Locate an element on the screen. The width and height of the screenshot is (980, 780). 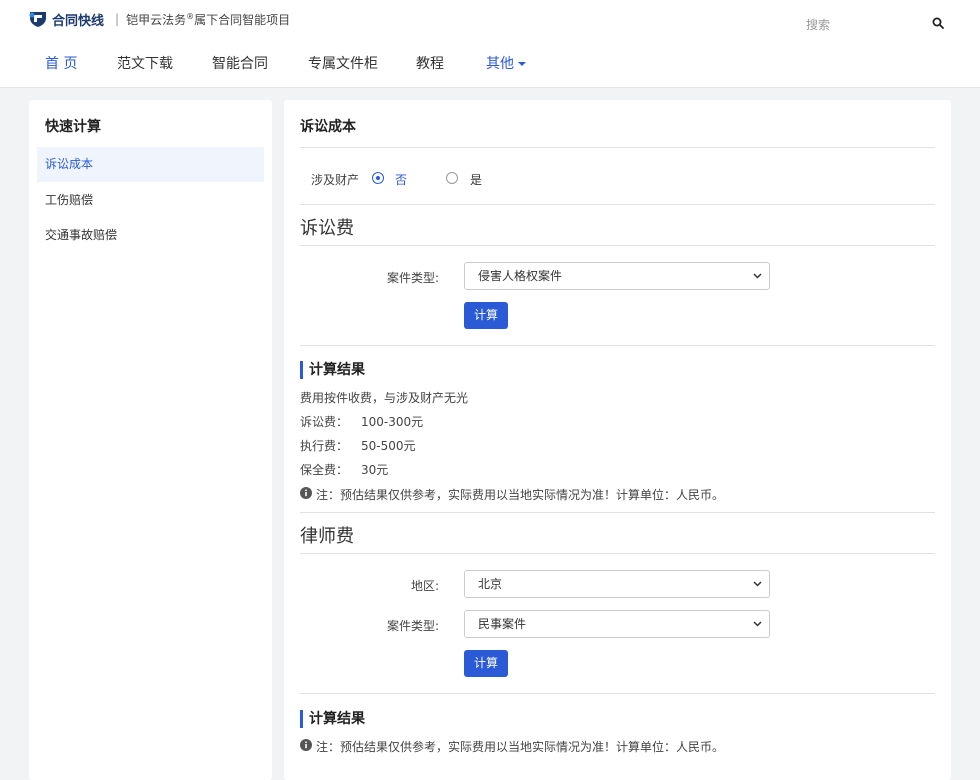
sidebar-item-traffic-accident: 交通事故赔偿 is located at coordinates (150, 235).